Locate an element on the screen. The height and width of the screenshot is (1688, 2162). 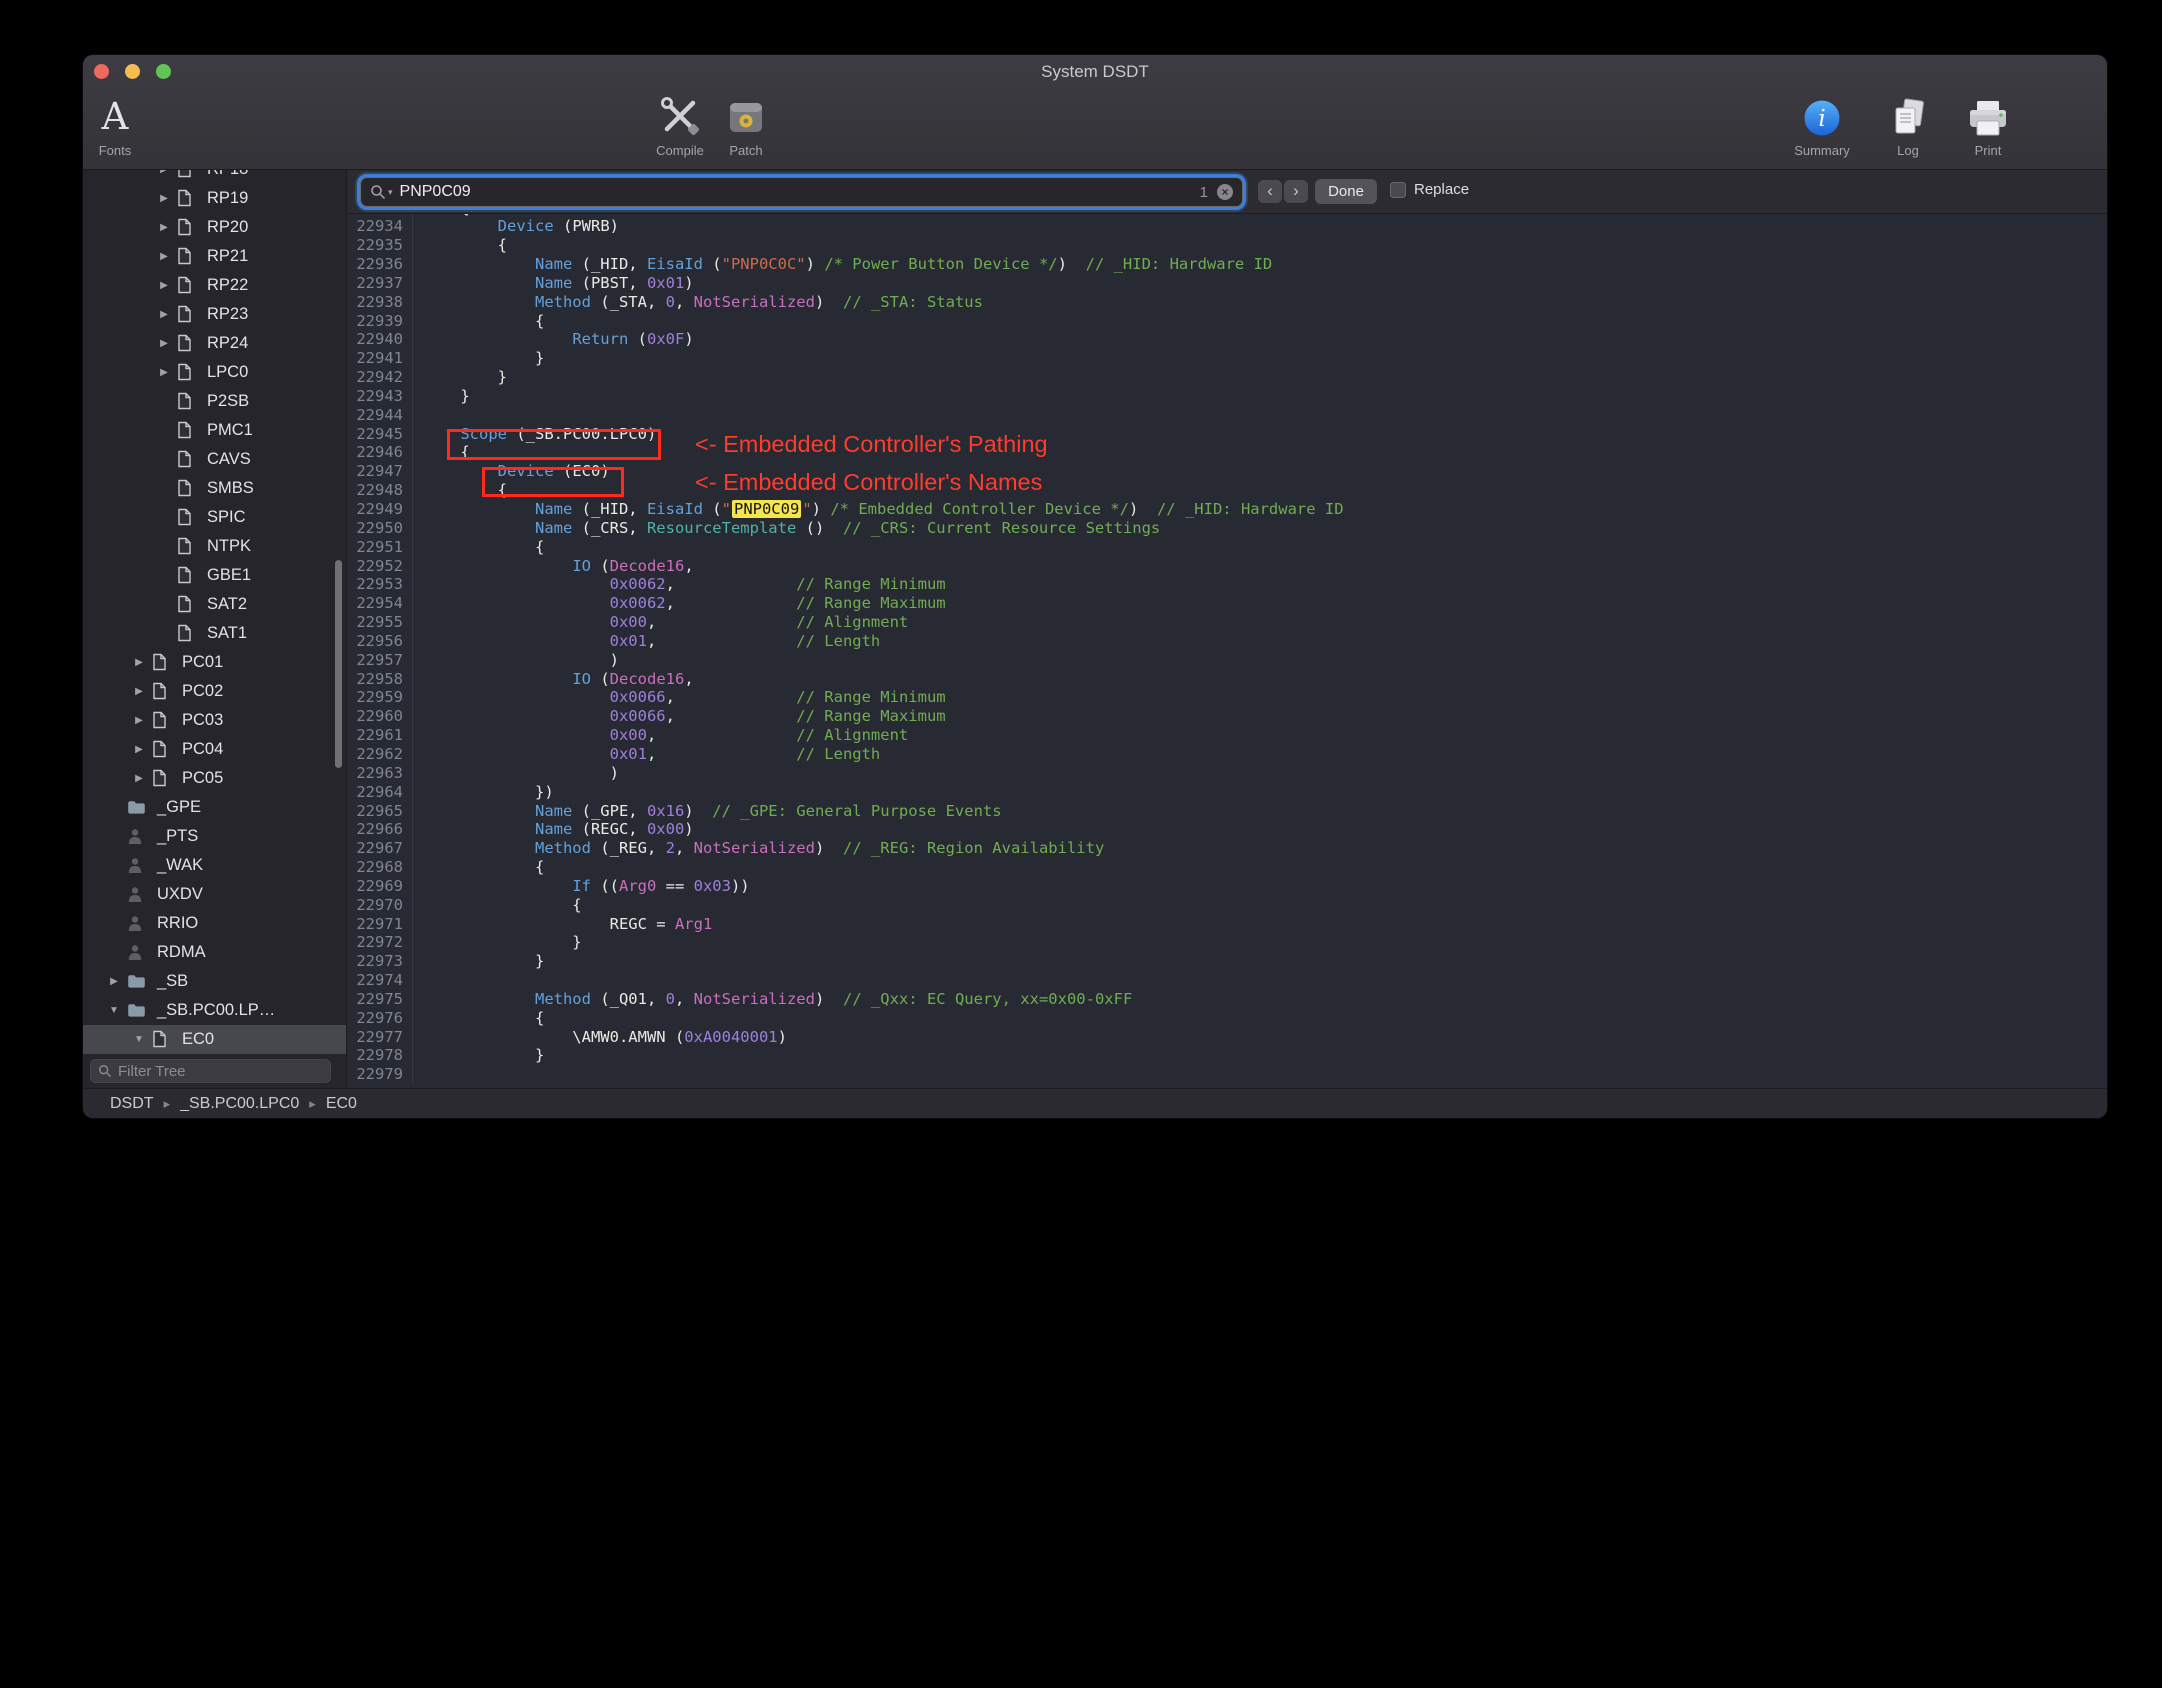
breadcrumb-item: DSDT is located at coordinates (132, 1103).